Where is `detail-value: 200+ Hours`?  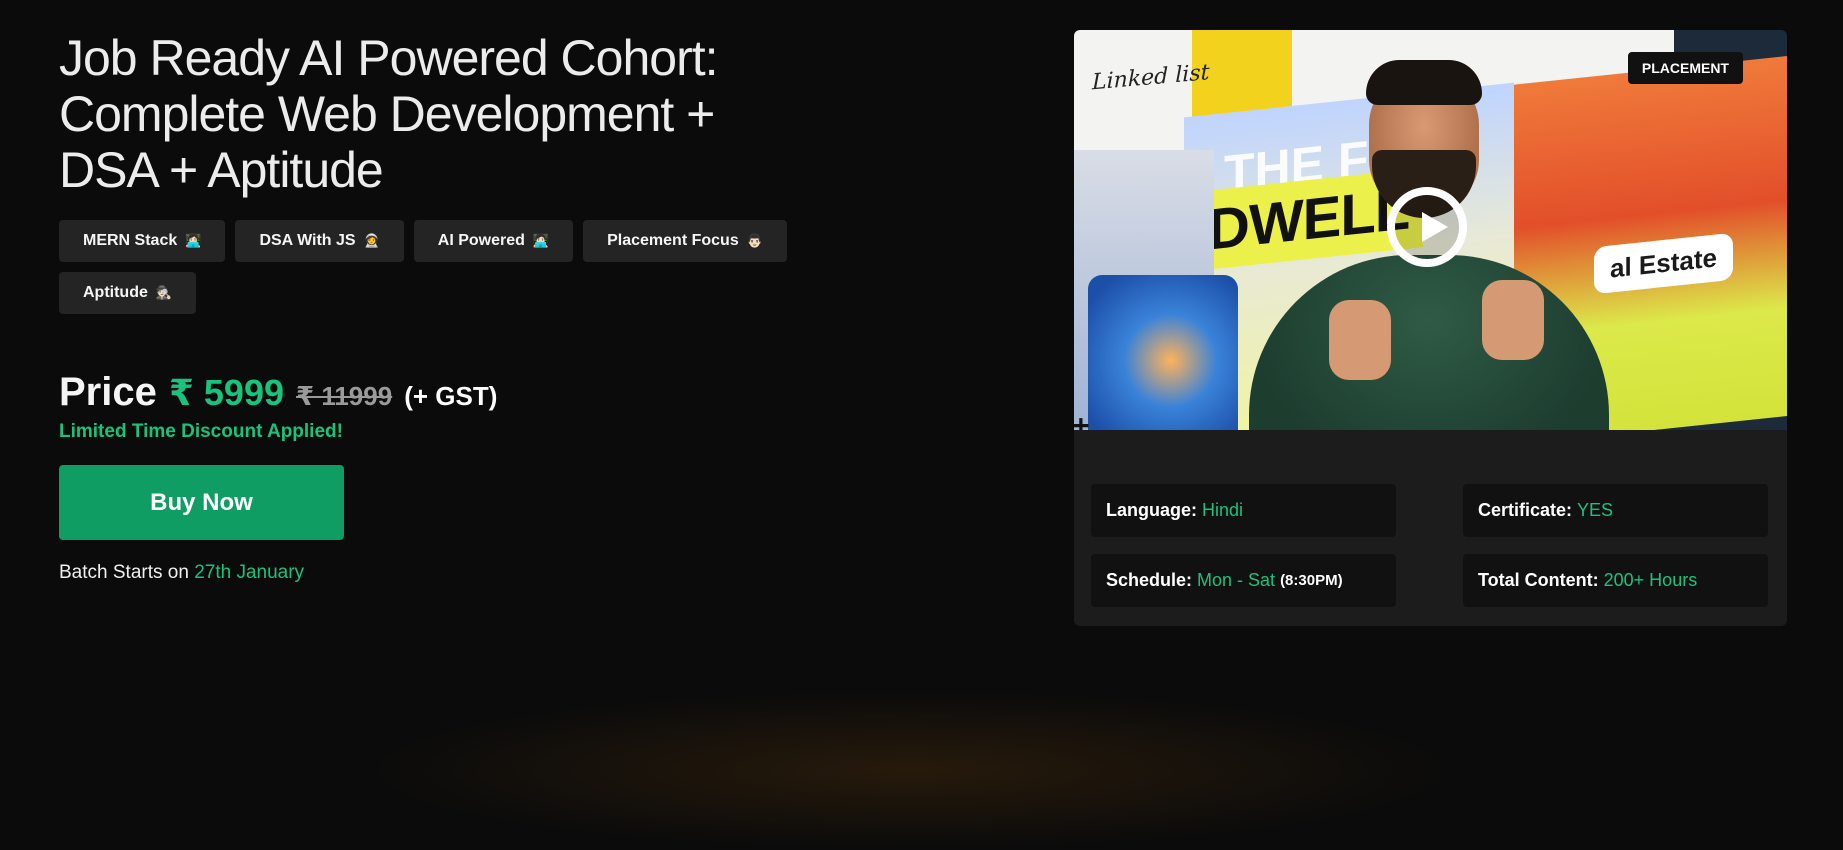
detail-value: 200+ Hours is located at coordinates (1650, 580).